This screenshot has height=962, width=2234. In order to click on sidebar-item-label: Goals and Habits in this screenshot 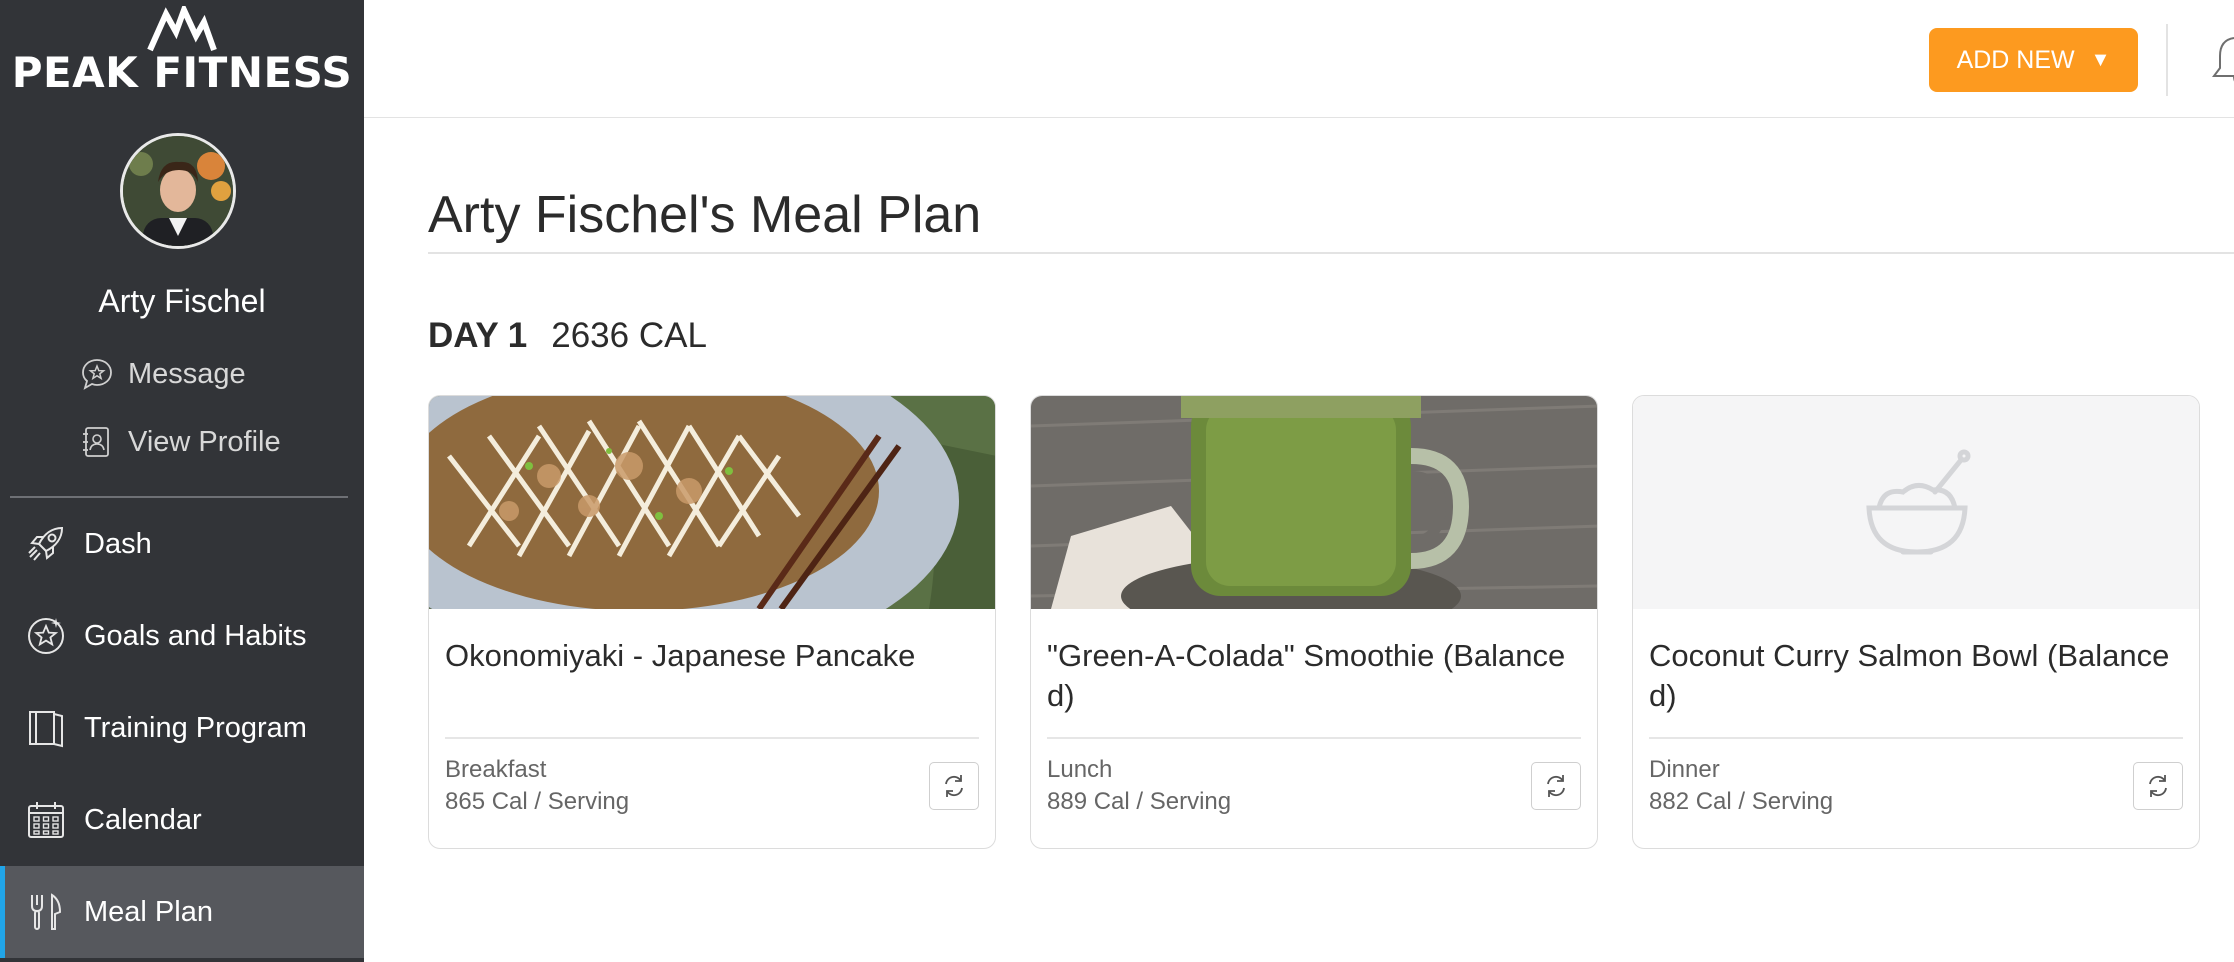, I will do `click(195, 635)`.